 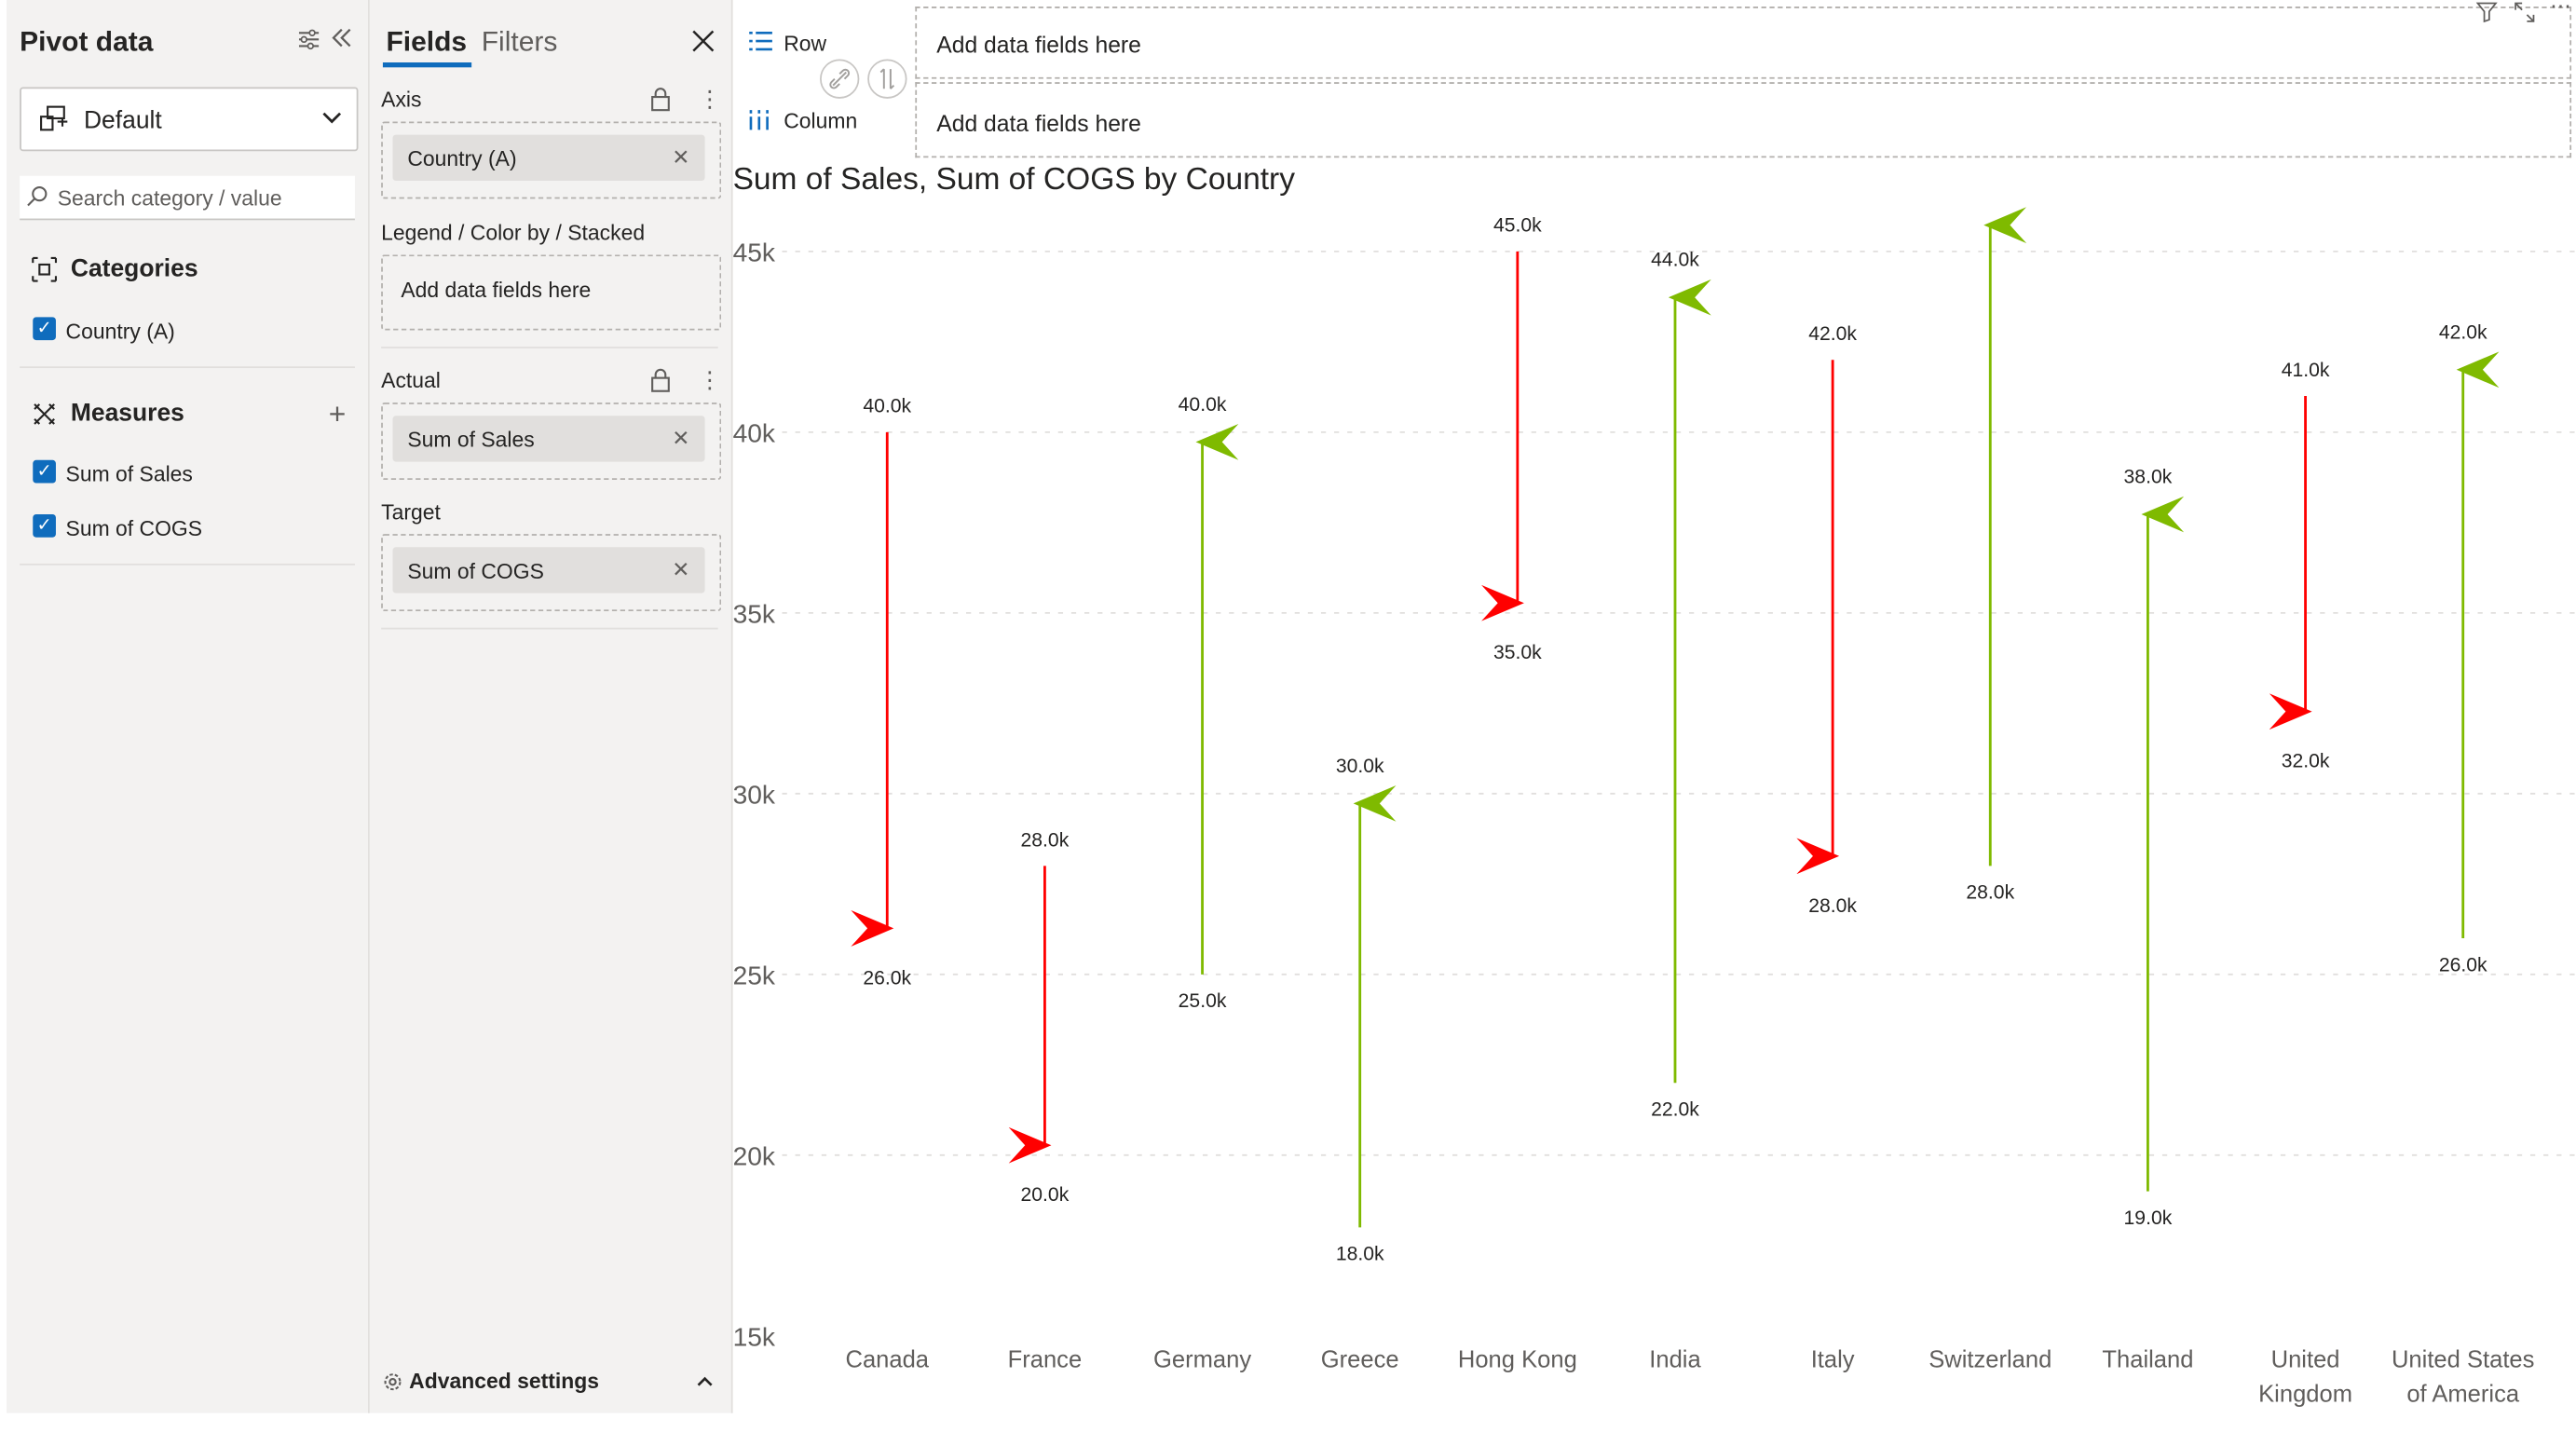 What do you see at coordinates (754, 432) in the screenshot?
I see `y-tick-label: 40k` at bounding box center [754, 432].